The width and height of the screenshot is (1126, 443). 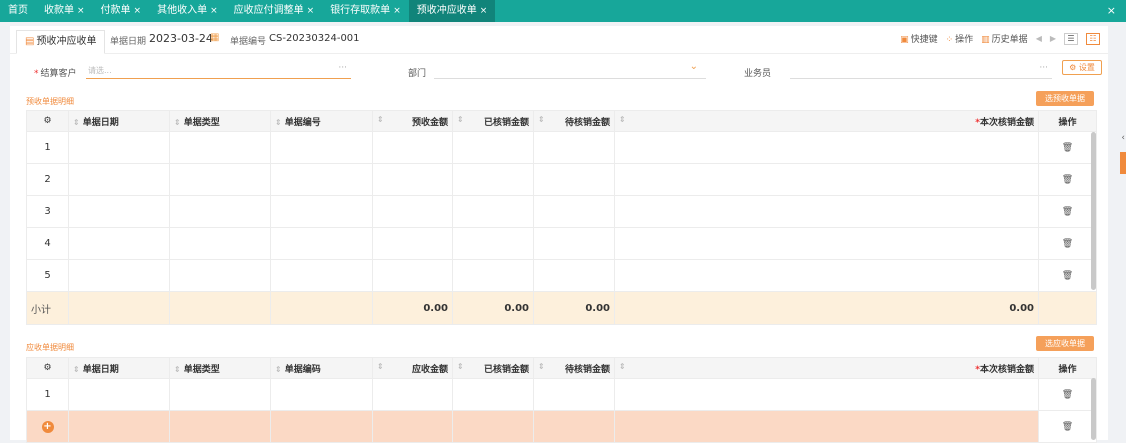 I want to click on document-tab: ▤ 预收冲应收单, so click(x=61, y=42).